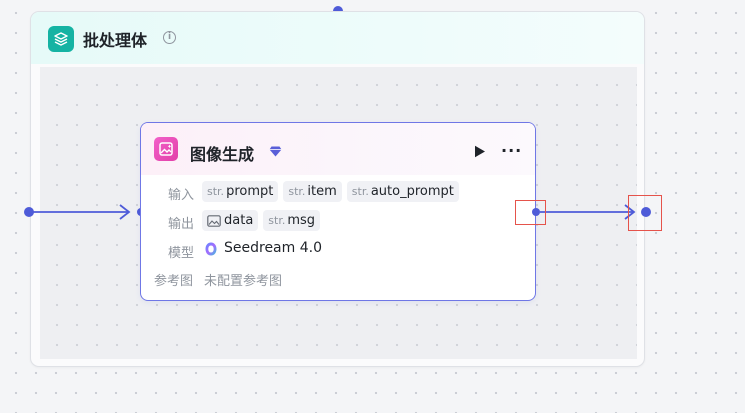 This screenshot has height=413, width=745. Describe the element at coordinates (645, 213) in the screenshot. I see `batch-output-highlight` at that location.